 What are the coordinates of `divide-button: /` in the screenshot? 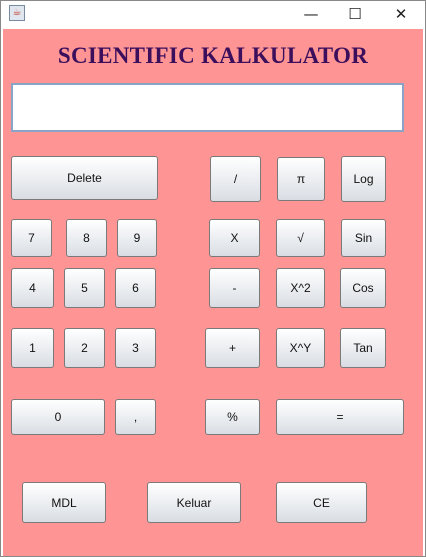 It's located at (235, 179).